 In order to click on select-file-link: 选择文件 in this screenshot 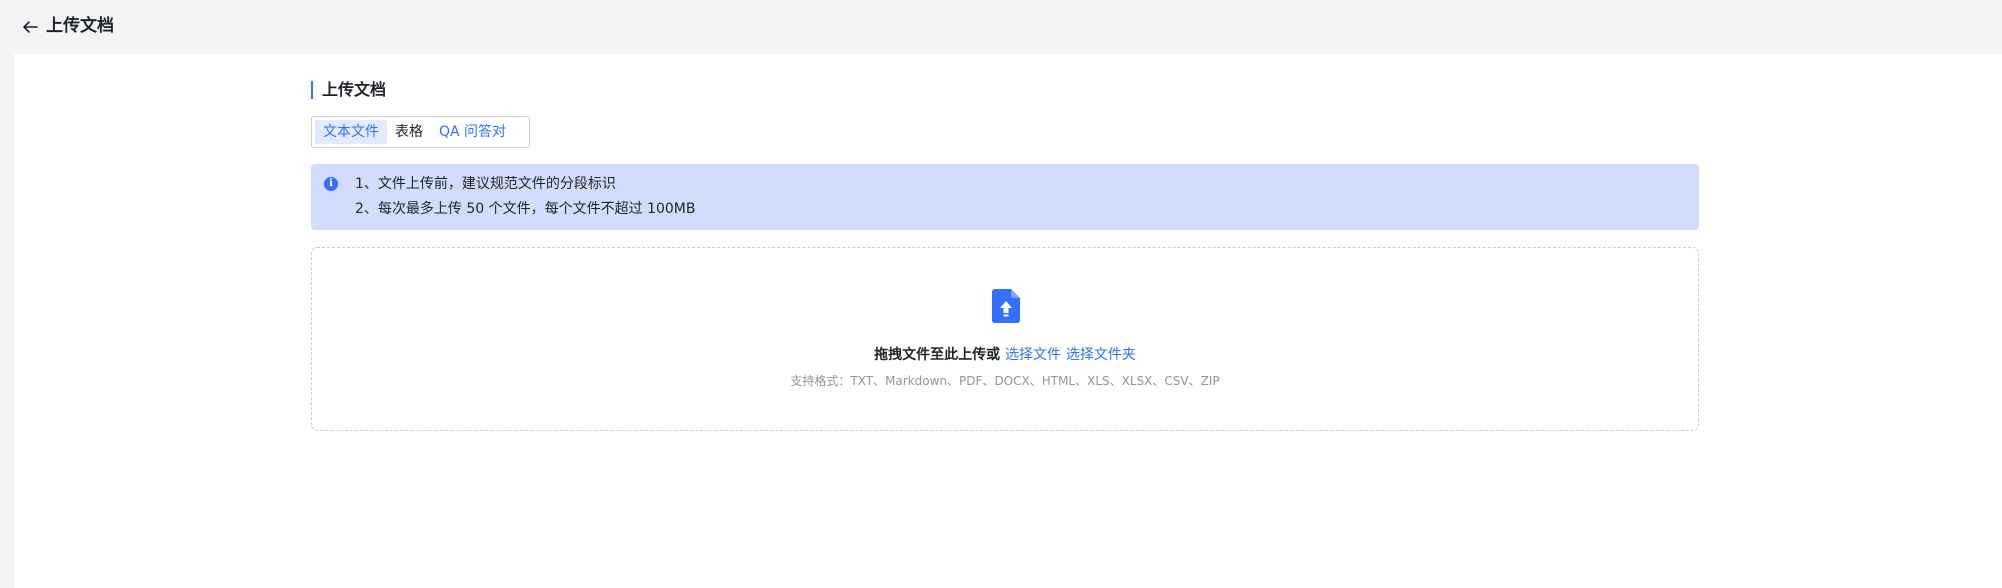, I will do `click(1033, 355)`.